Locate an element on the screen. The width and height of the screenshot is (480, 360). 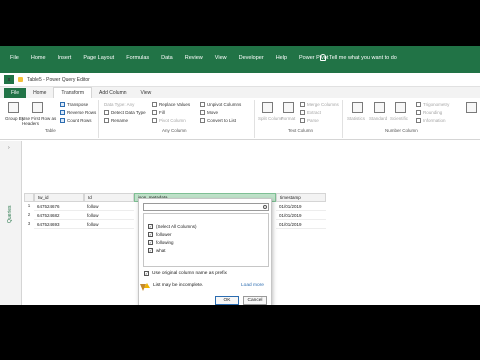
excel-tab-review: Review is located at coordinates (194, 58).